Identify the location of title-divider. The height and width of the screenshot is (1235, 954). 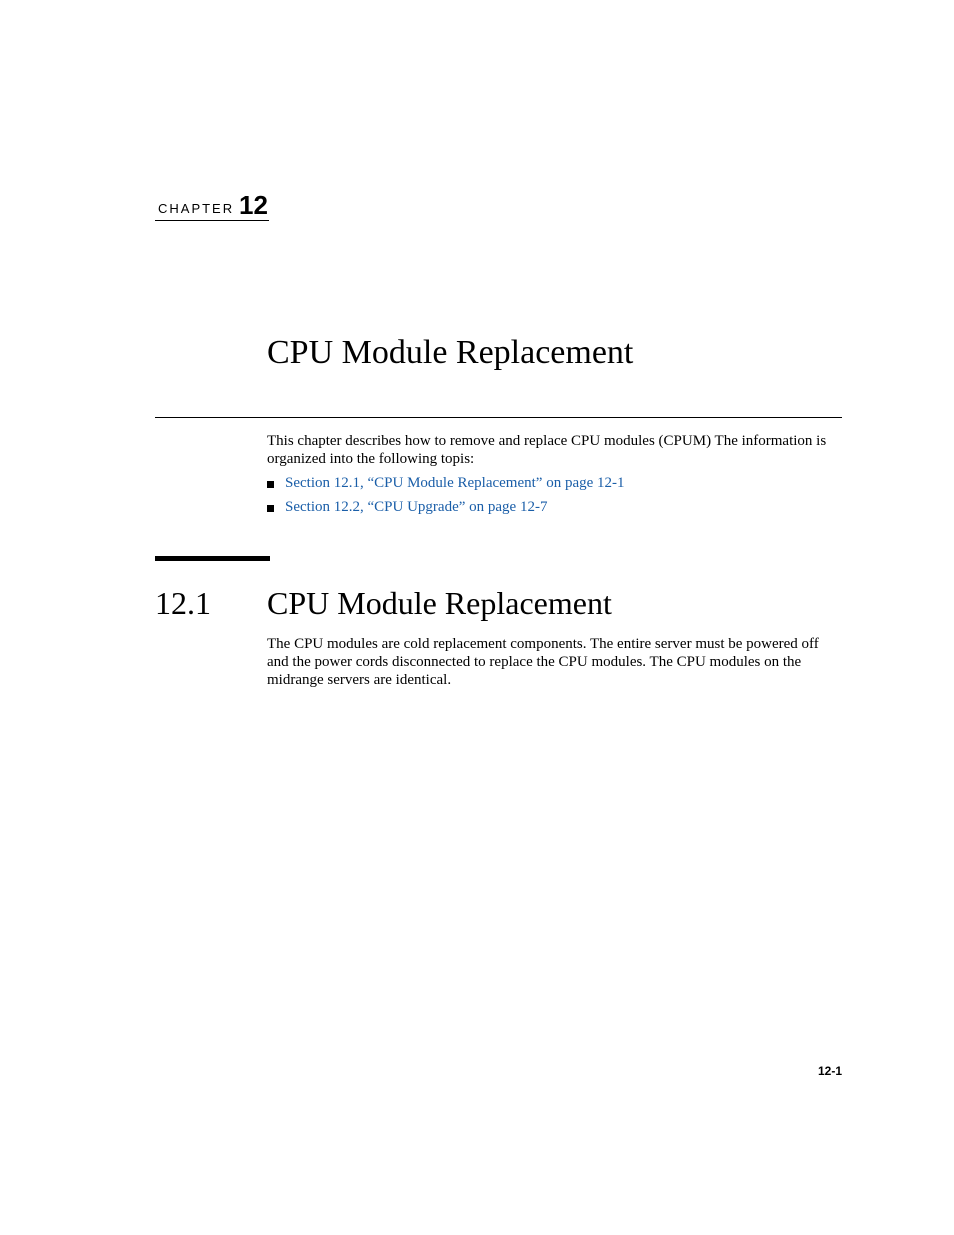
(498, 417).